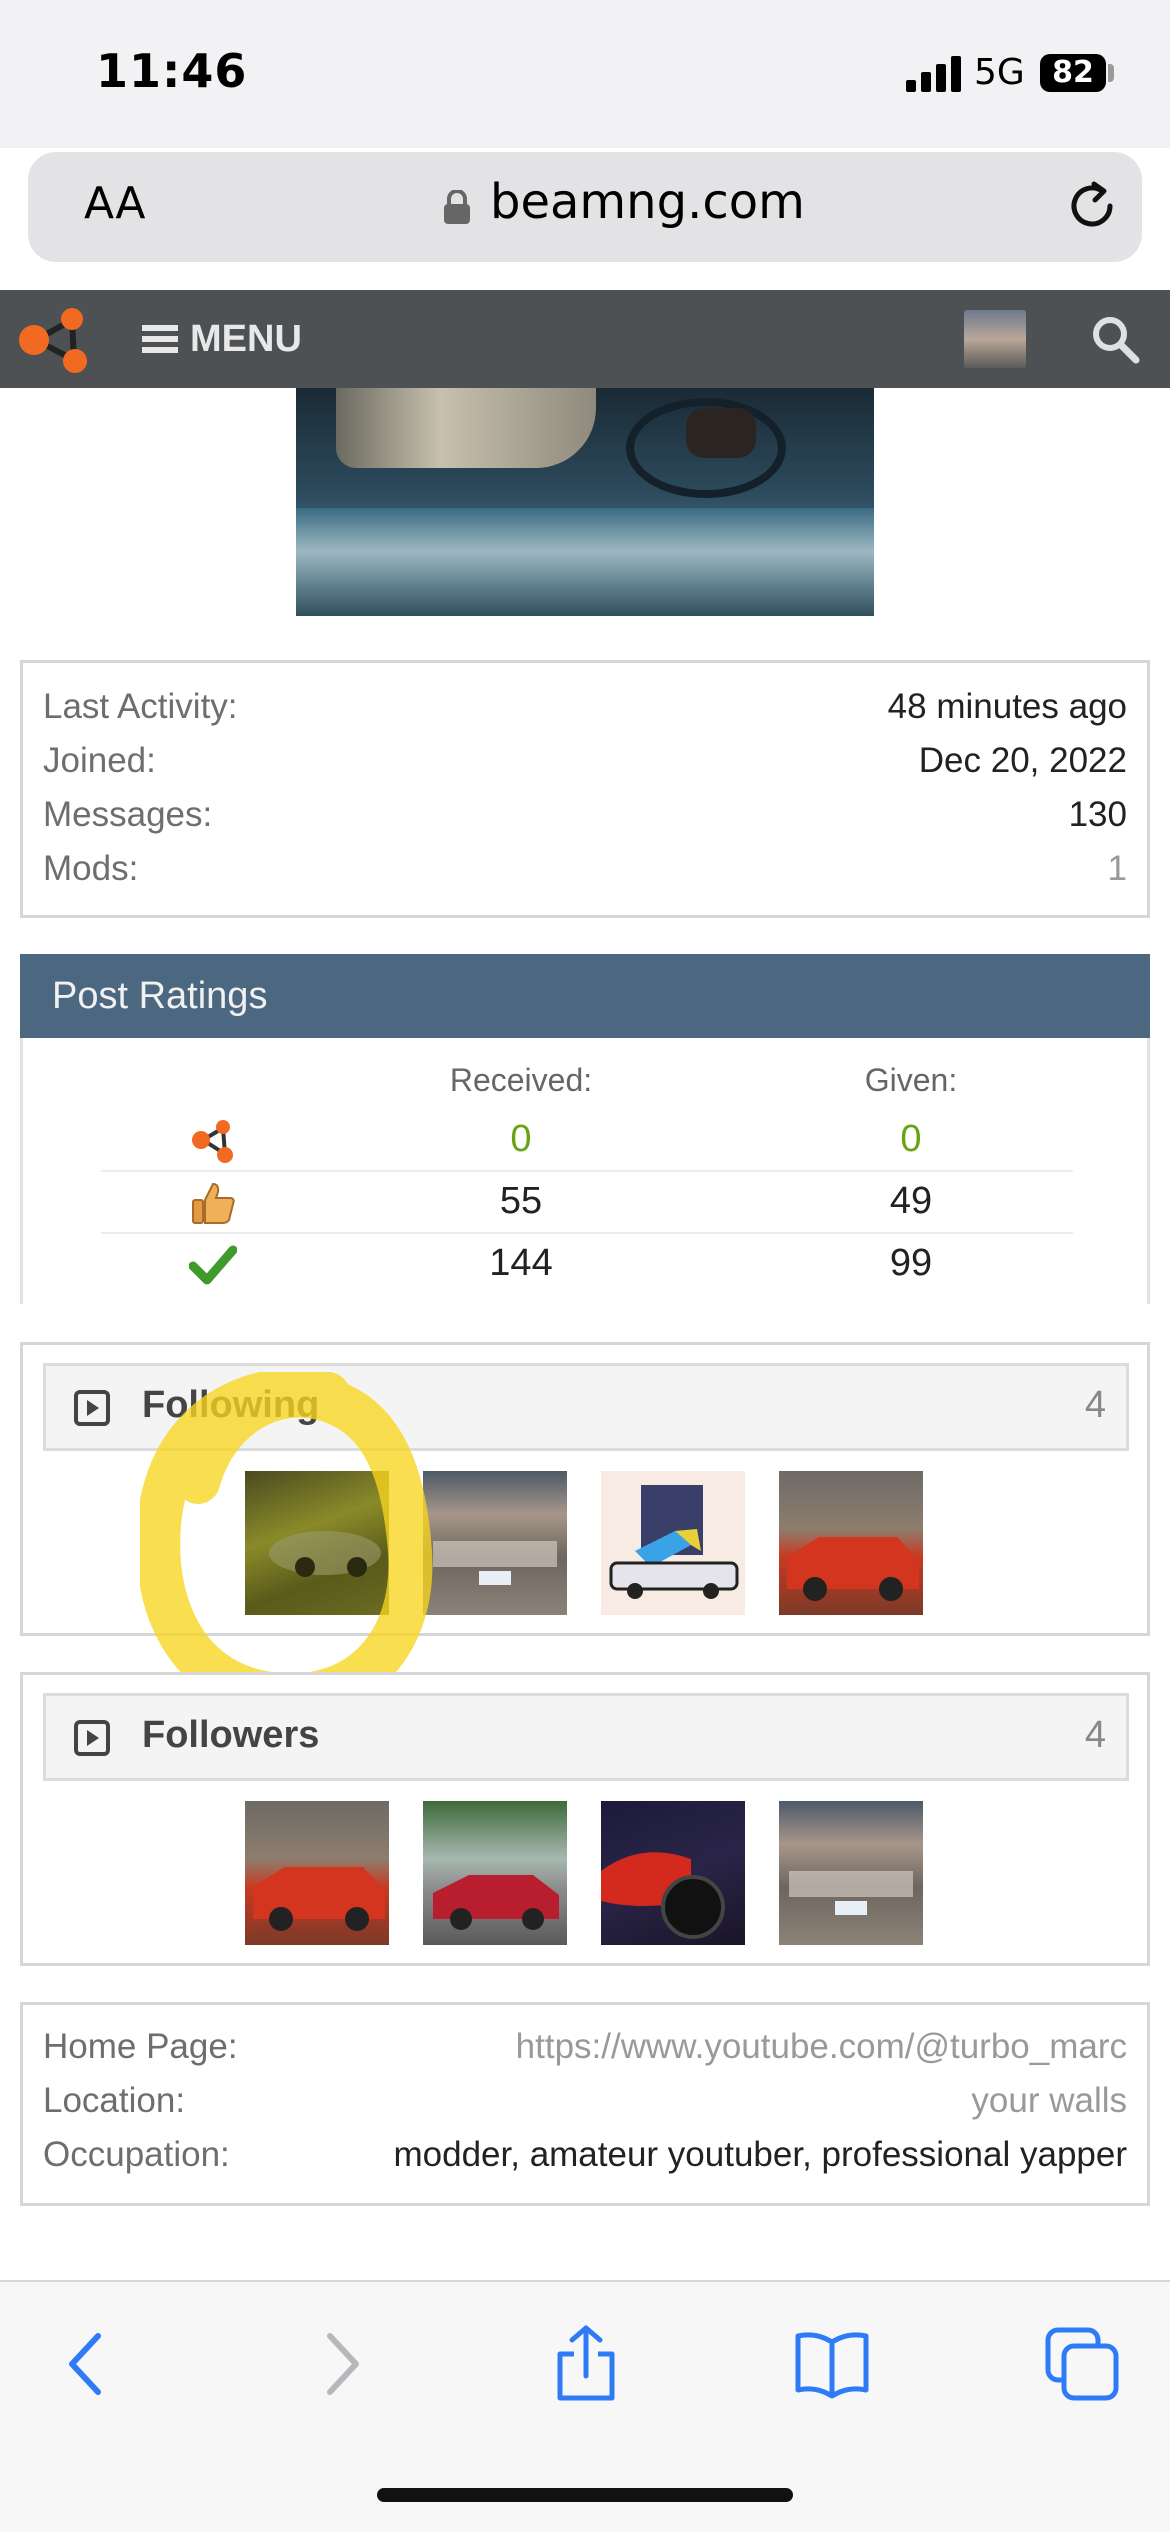  Describe the element at coordinates (585, 2101) in the screenshot. I see `detail-location: Location: your walls` at that location.